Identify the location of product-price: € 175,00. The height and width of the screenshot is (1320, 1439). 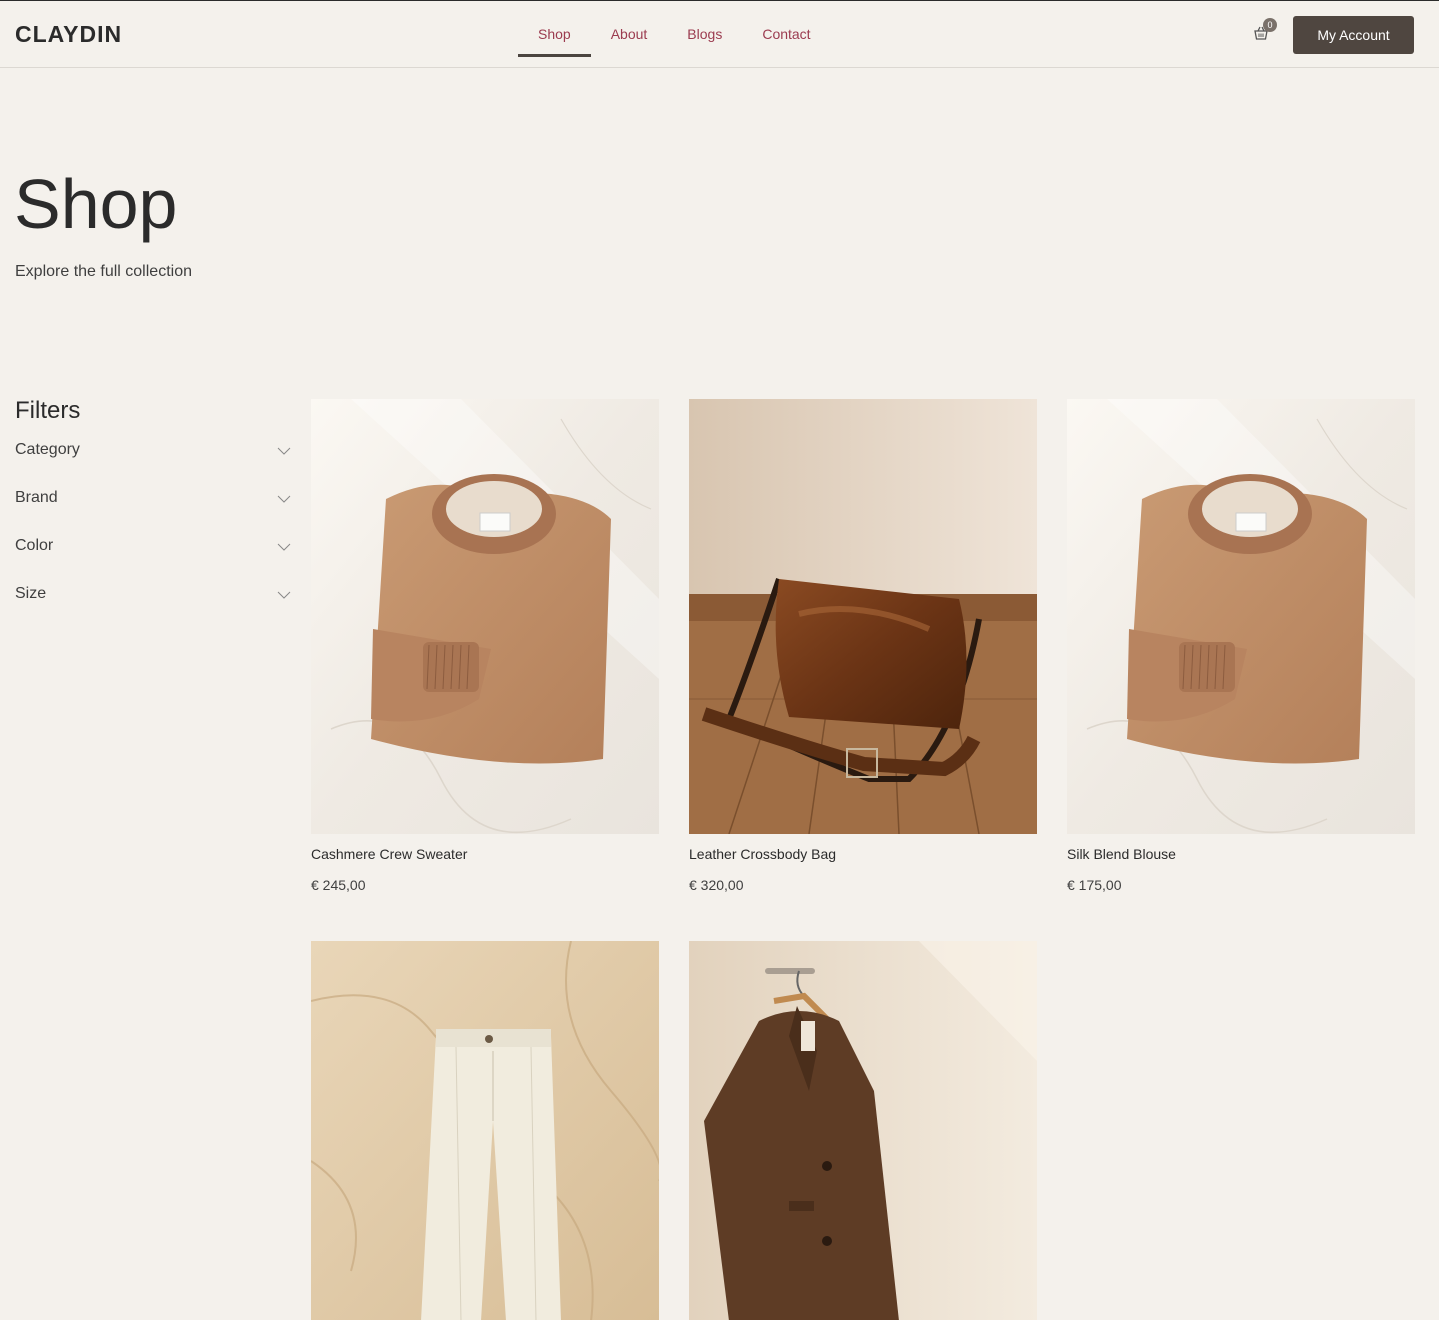
(1094, 885).